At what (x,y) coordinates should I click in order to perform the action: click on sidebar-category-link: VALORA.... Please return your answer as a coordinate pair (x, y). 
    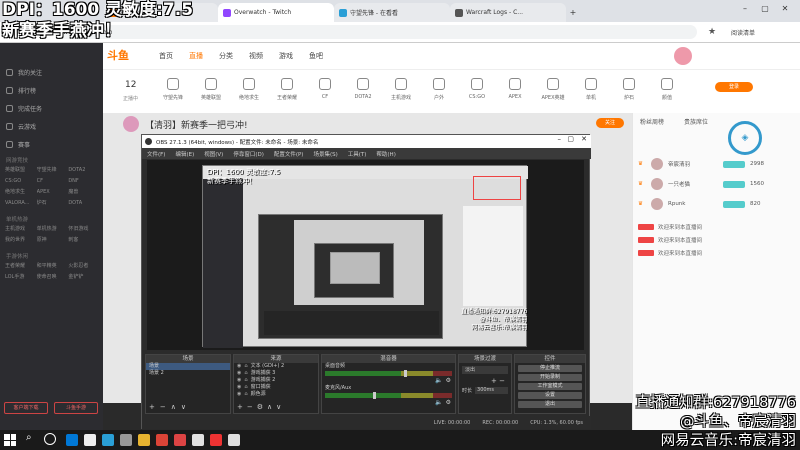
    Looking at the image, I should click on (20, 203).